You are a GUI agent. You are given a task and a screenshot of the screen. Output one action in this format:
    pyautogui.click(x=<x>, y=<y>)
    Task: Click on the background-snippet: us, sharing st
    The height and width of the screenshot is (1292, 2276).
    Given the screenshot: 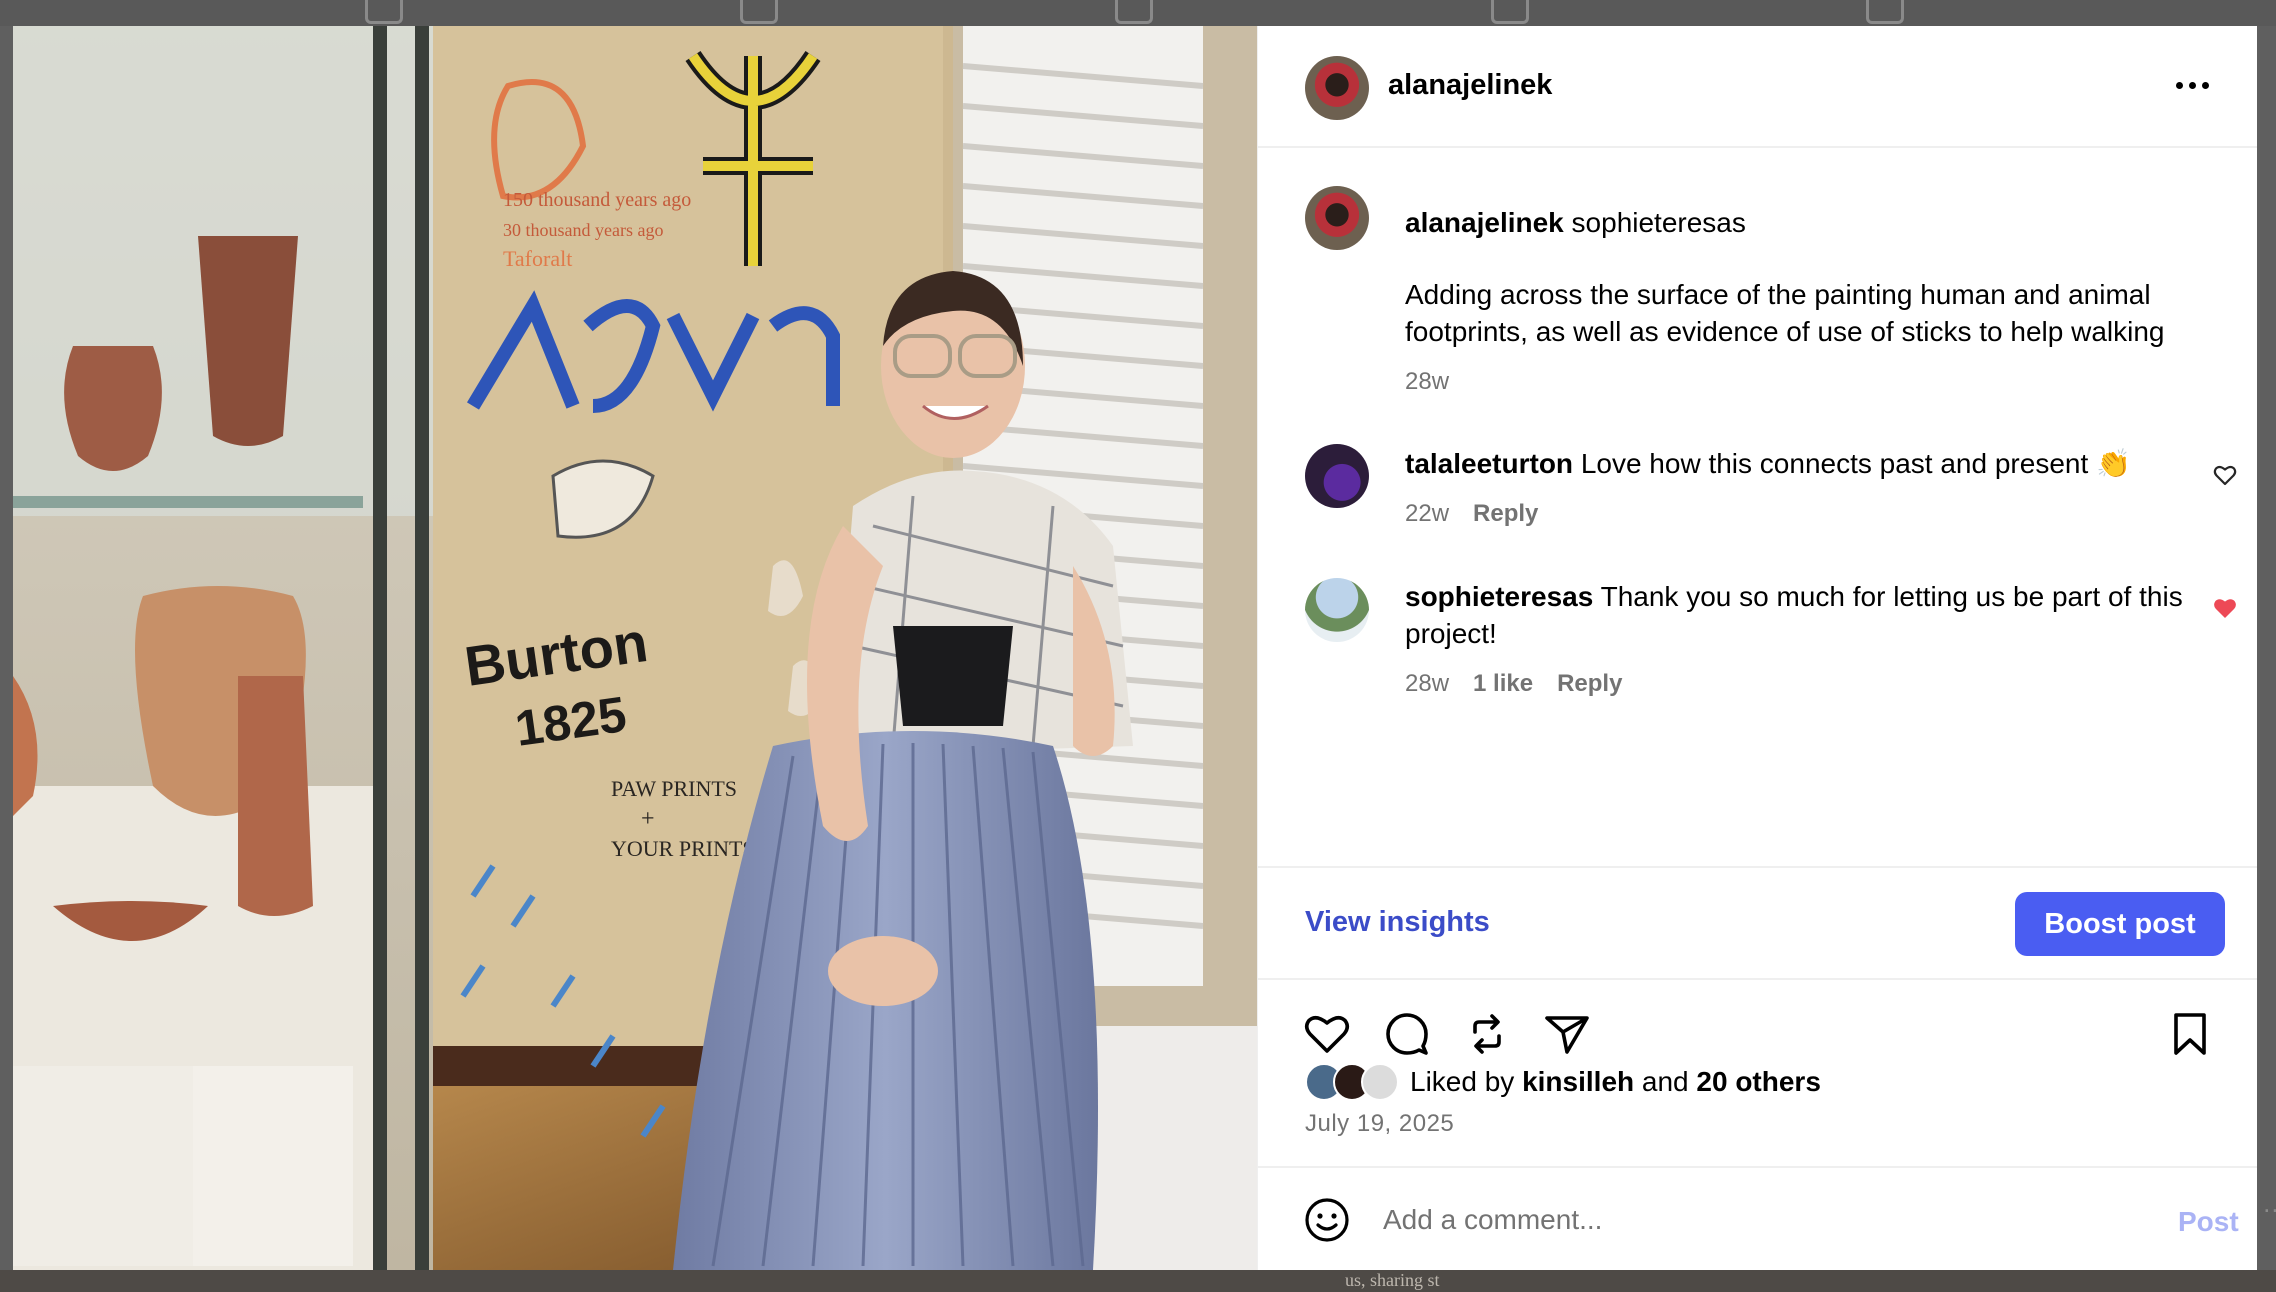 What is the action you would take?
    pyautogui.click(x=1392, y=1280)
    